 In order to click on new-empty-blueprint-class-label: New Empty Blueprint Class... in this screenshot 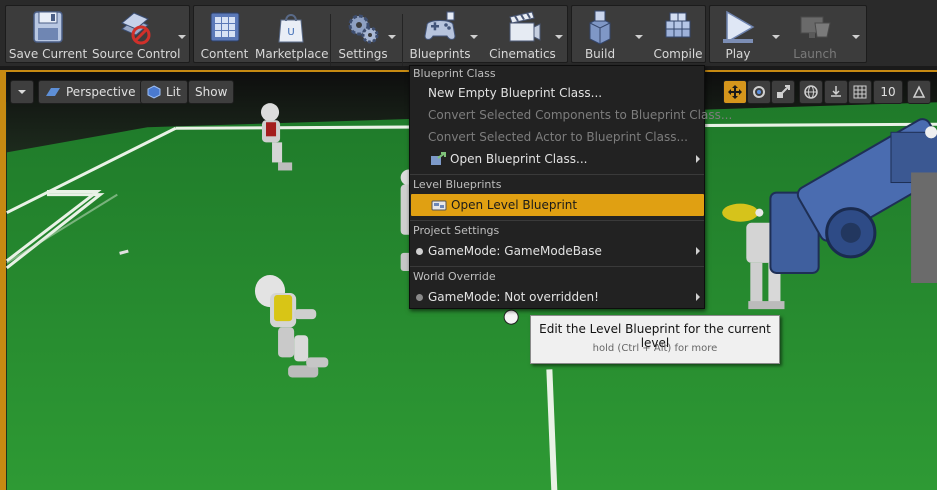, I will do `click(515, 93)`.